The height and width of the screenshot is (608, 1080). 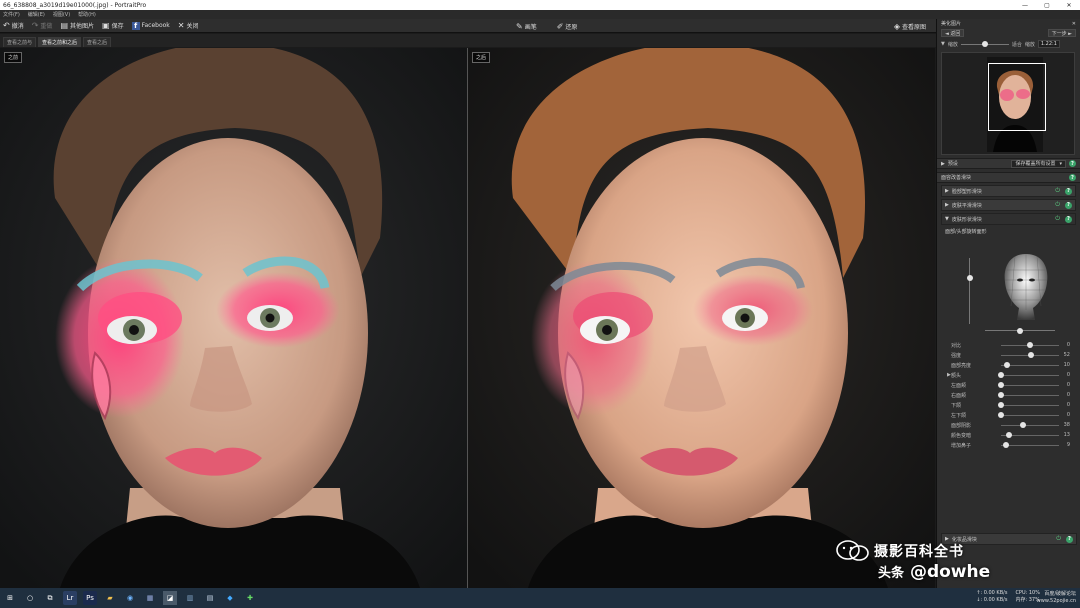 What do you see at coordinates (969, 291) in the screenshot?
I see `vertical-rotation-slider` at bounding box center [969, 291].